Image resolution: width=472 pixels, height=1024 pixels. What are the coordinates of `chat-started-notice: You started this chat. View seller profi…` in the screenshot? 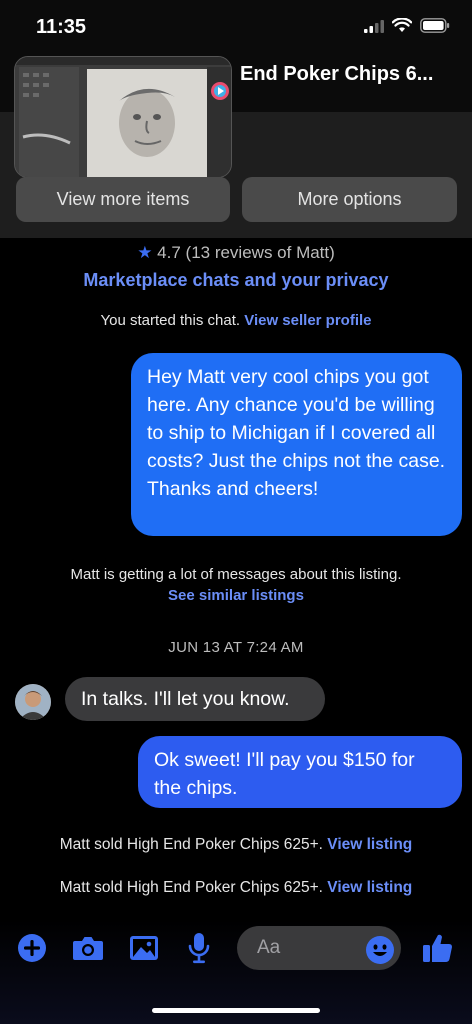 It's located at (236, 320).